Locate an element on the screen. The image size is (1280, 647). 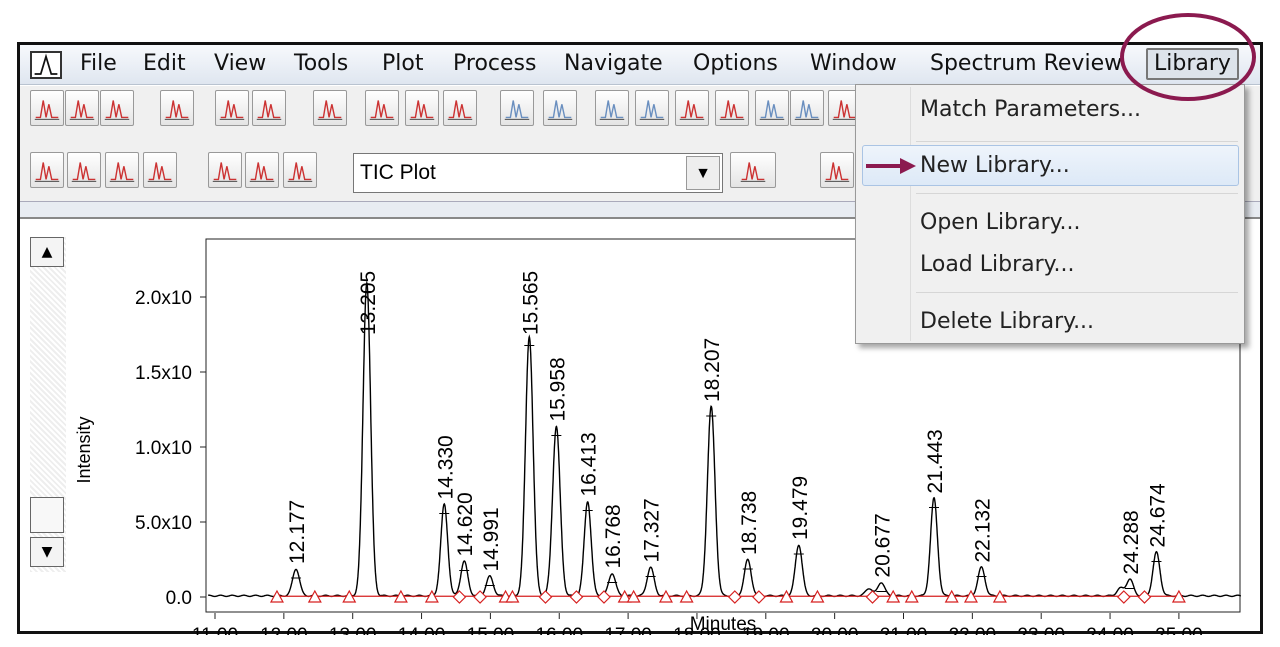
y-tick-label: 1.5x10 is located at coordinates (163, 373).